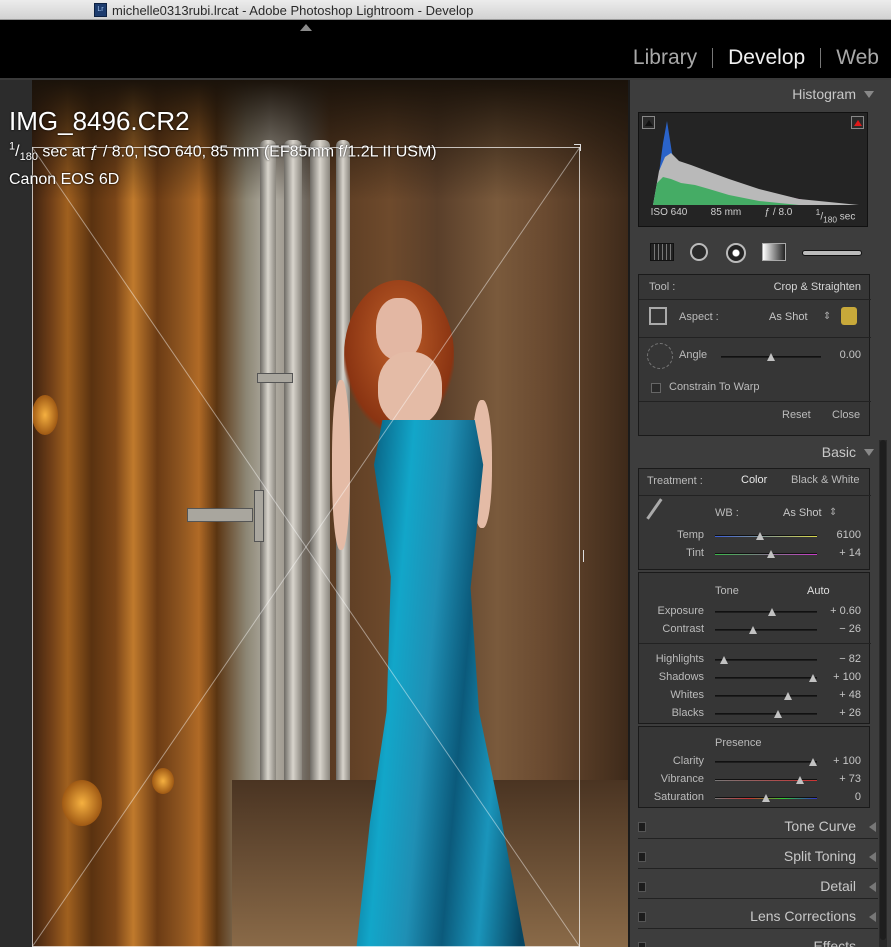  What do you see at coordinates (754, 480) in the screenshot?
I see `treatment-color-button: Color` at bounding box center [754, 480].